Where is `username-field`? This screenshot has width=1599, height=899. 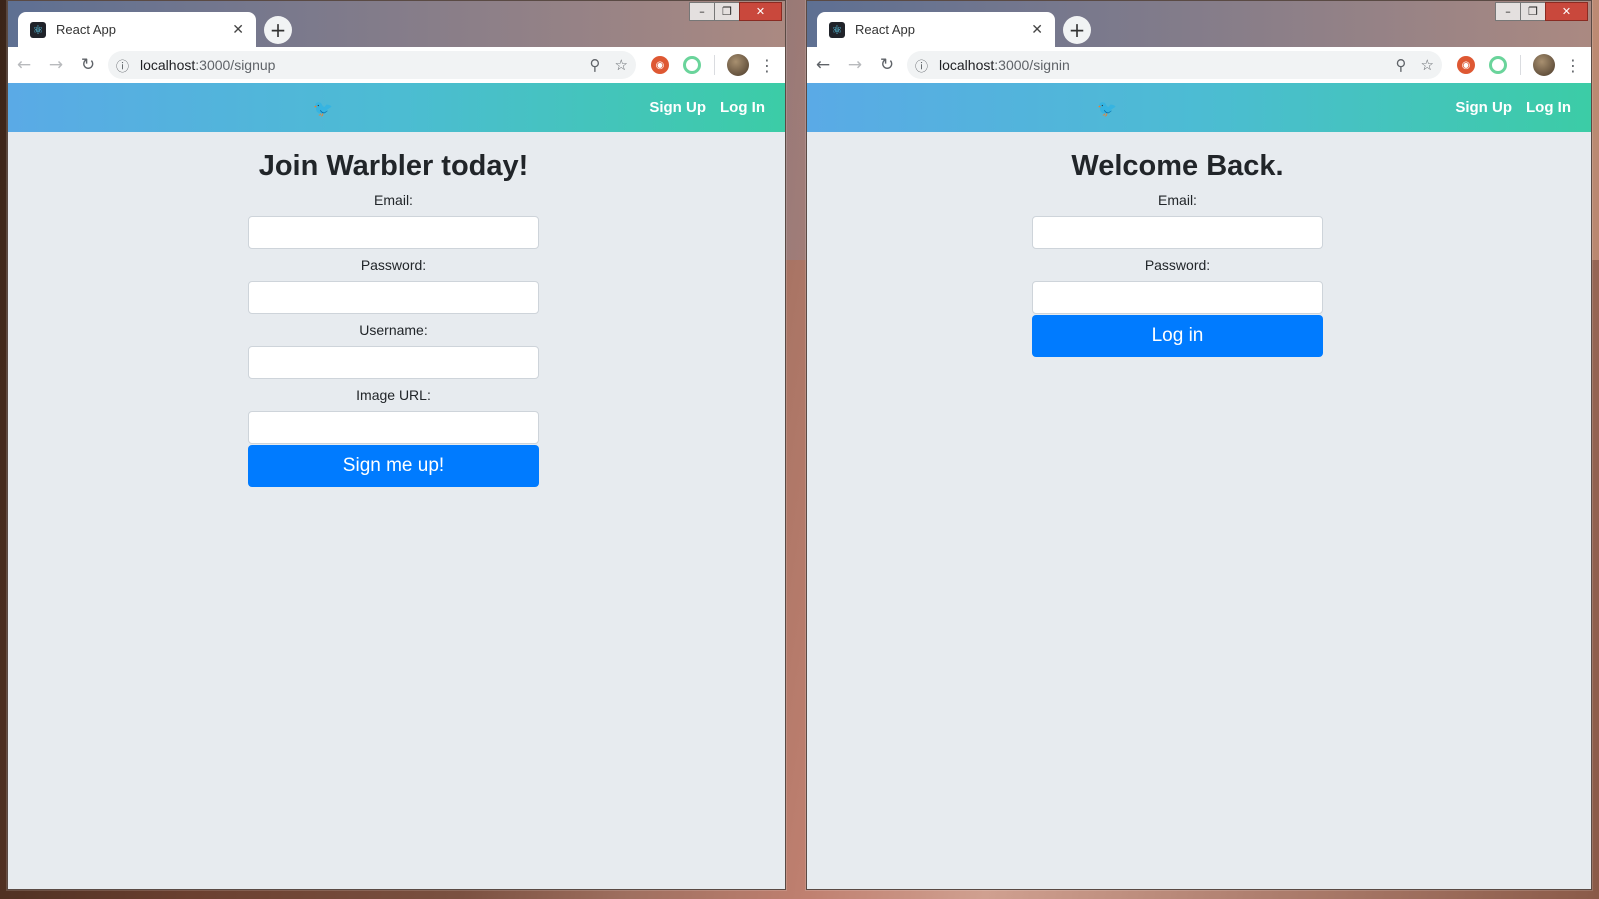
username-field is located at coordinates (393, 362).